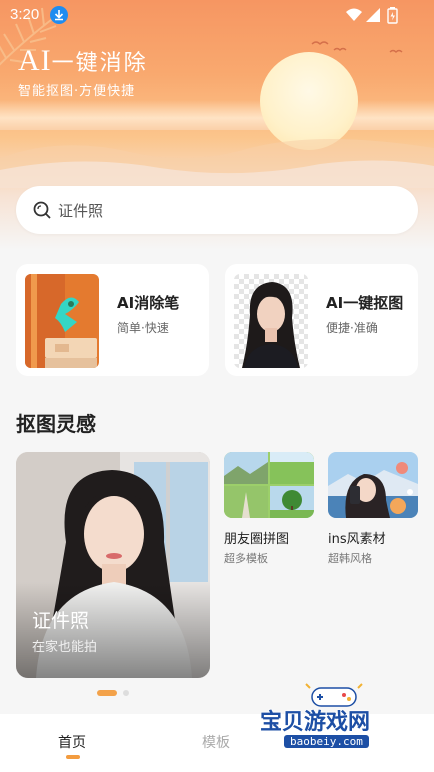 Image resolution: width=434 pixels, height=772 pixels. What do you see at coordinates (217, 210) in the screenshot?
I see `search-bar: 证件照` at bounding box center [217, 210].